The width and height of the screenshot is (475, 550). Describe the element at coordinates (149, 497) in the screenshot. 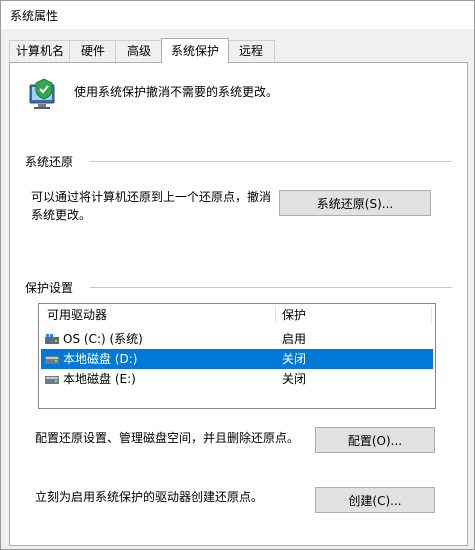

I see `create-description: 立刻为启用系统保护的驱动器创建还原点。` at that location.